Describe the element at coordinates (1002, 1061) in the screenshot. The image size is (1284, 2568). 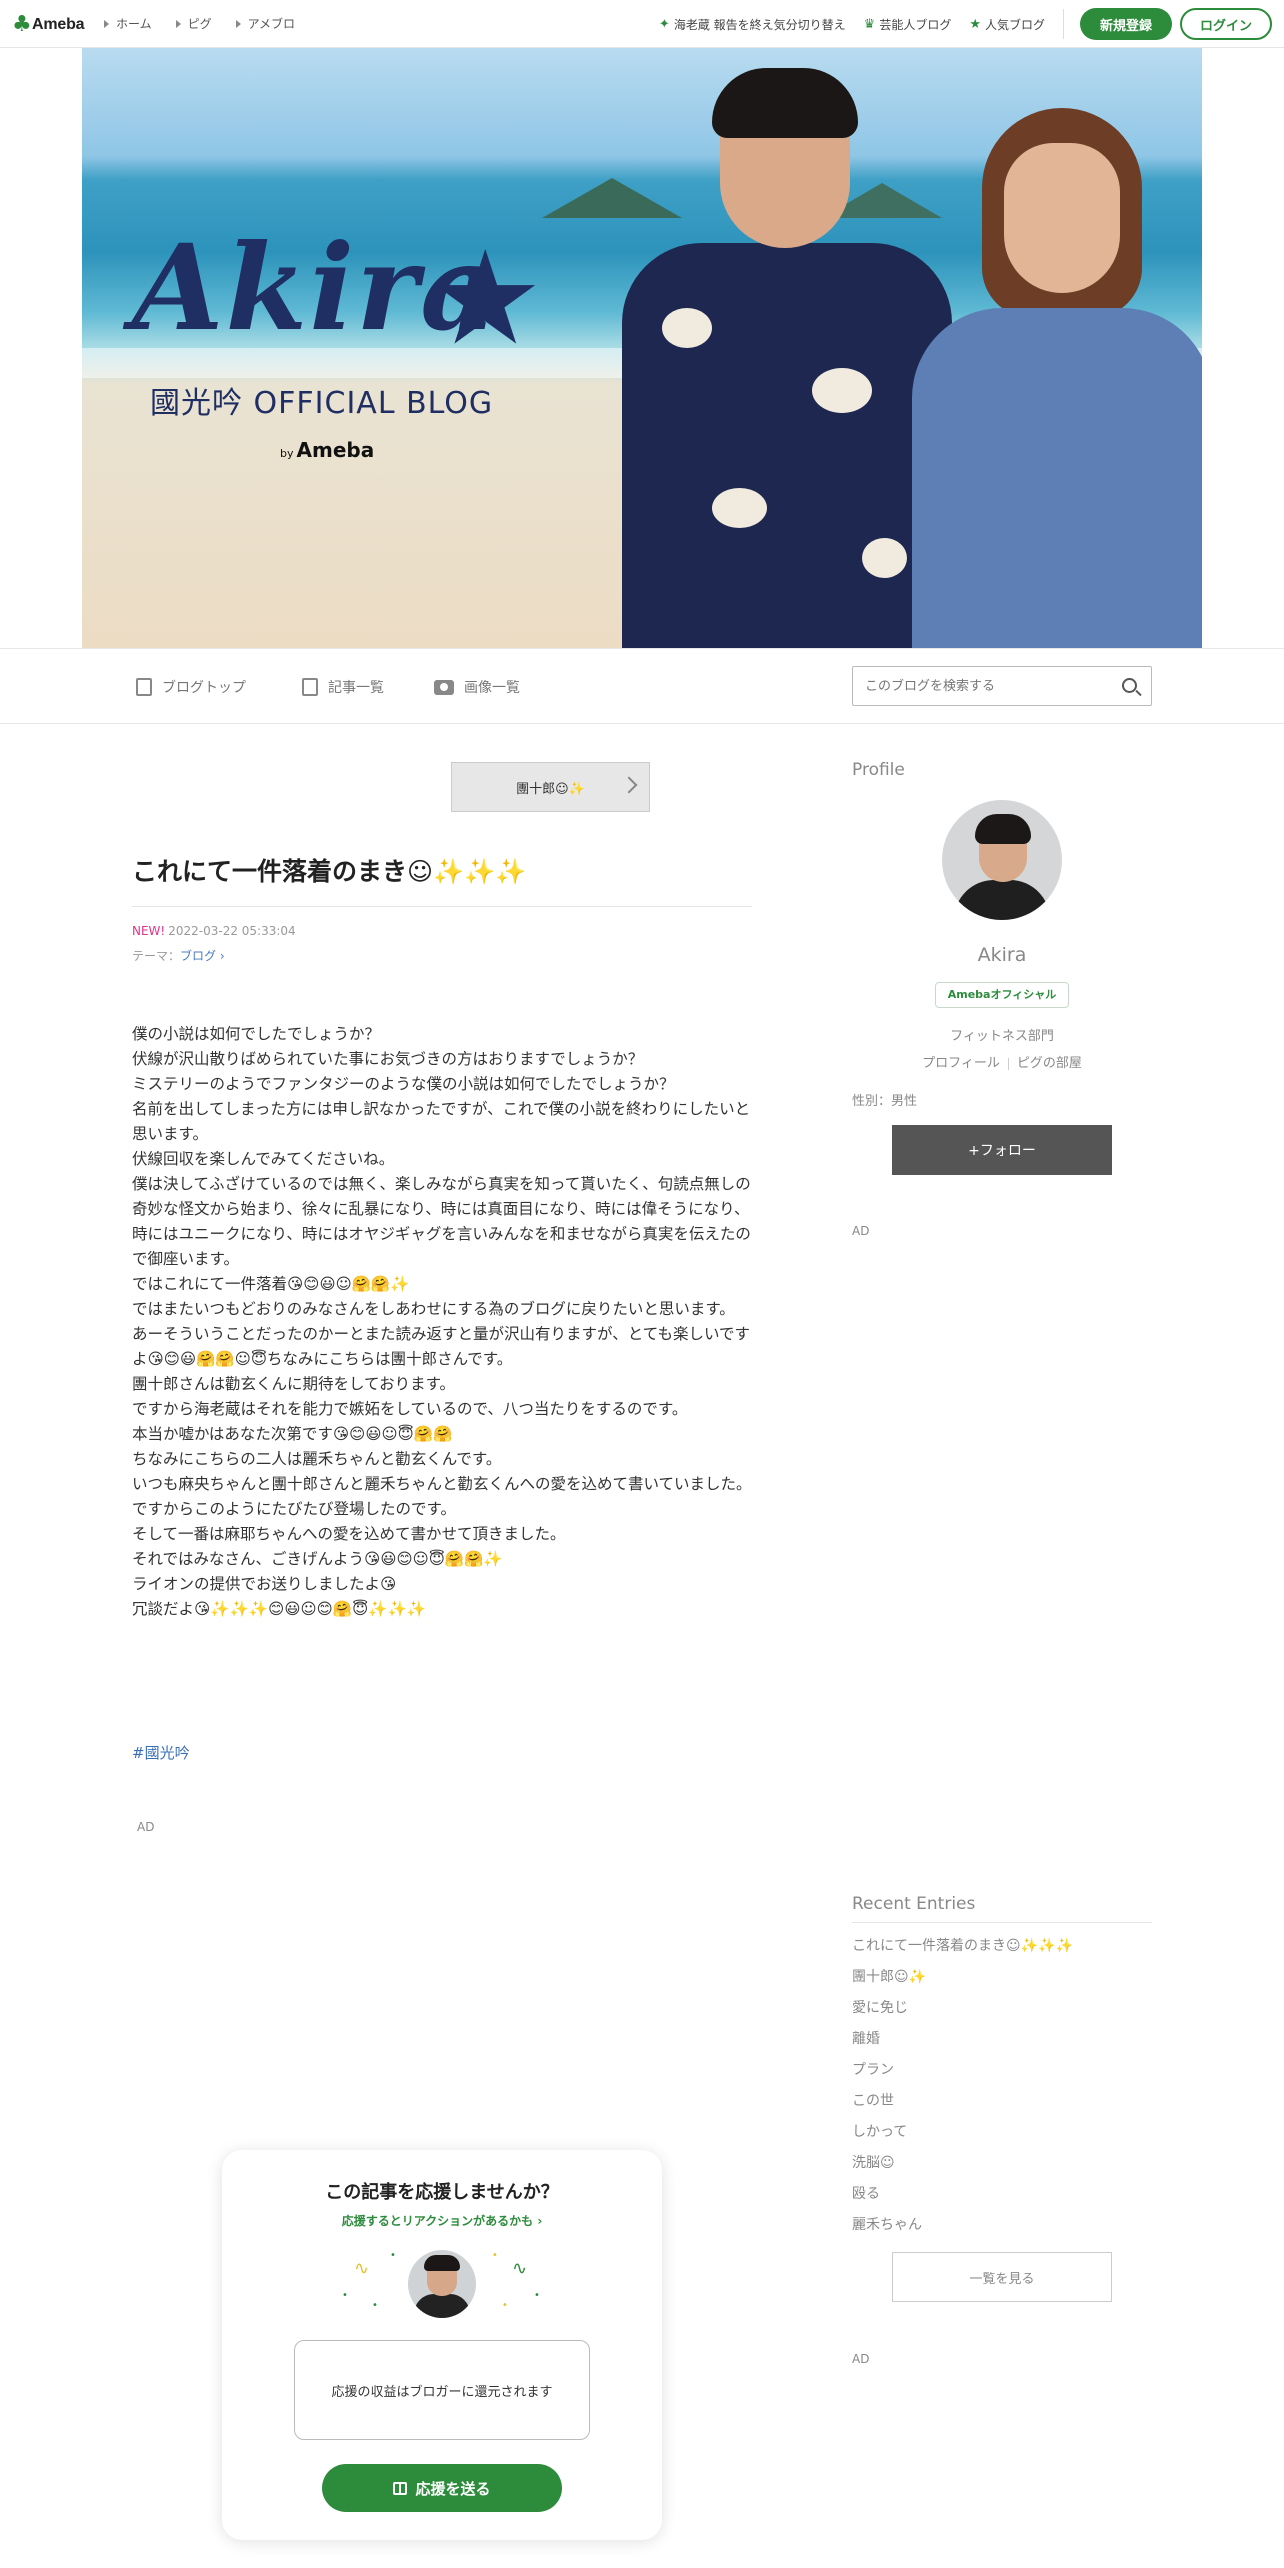
I see `profile-links: プロフィール ピグの部屋` at that location.